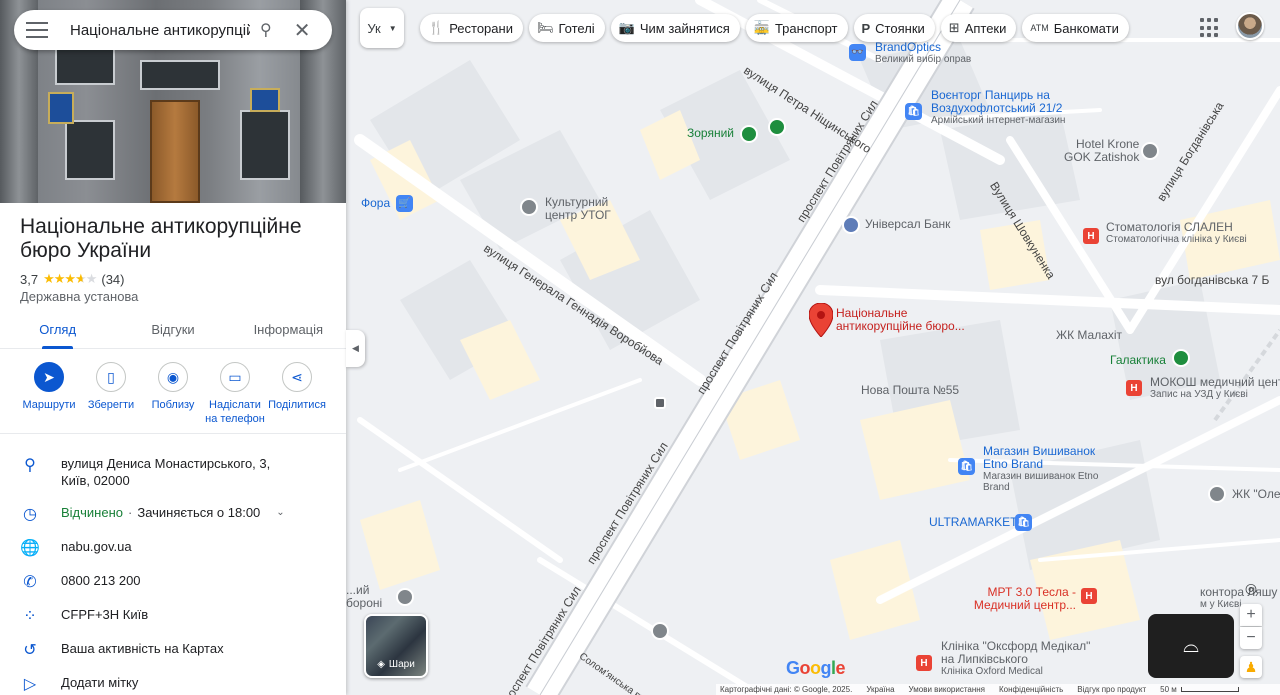  I want to click on poi-sub: GOK Zatishok, so click(1102, 157).